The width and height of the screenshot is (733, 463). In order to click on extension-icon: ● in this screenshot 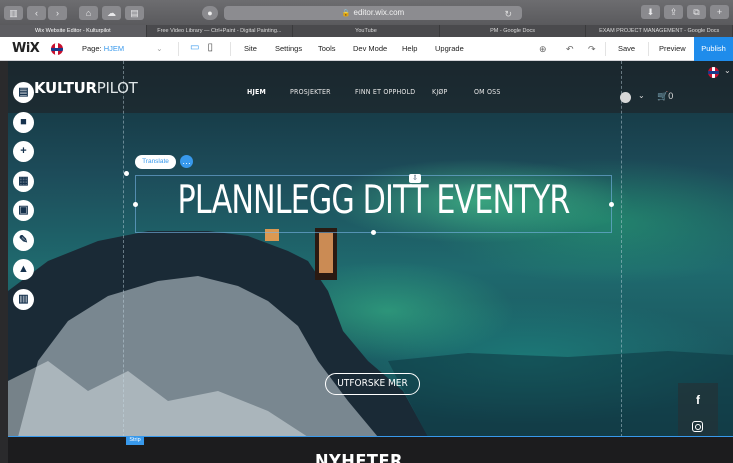, I will do `click(210, 13)`.